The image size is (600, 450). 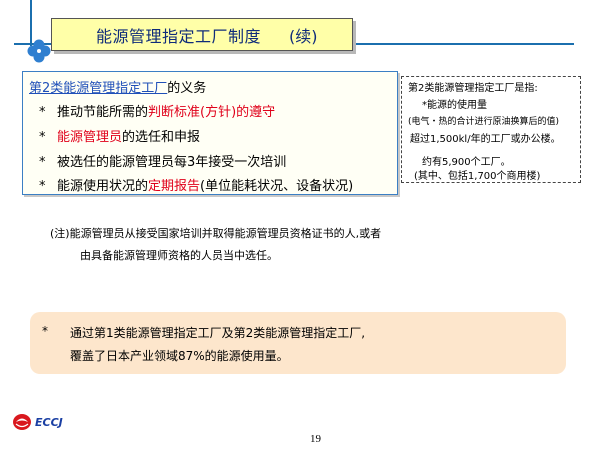 I want to click on bullet-item: * 能源管理员的选任和申报, so click(x=119, y=135).